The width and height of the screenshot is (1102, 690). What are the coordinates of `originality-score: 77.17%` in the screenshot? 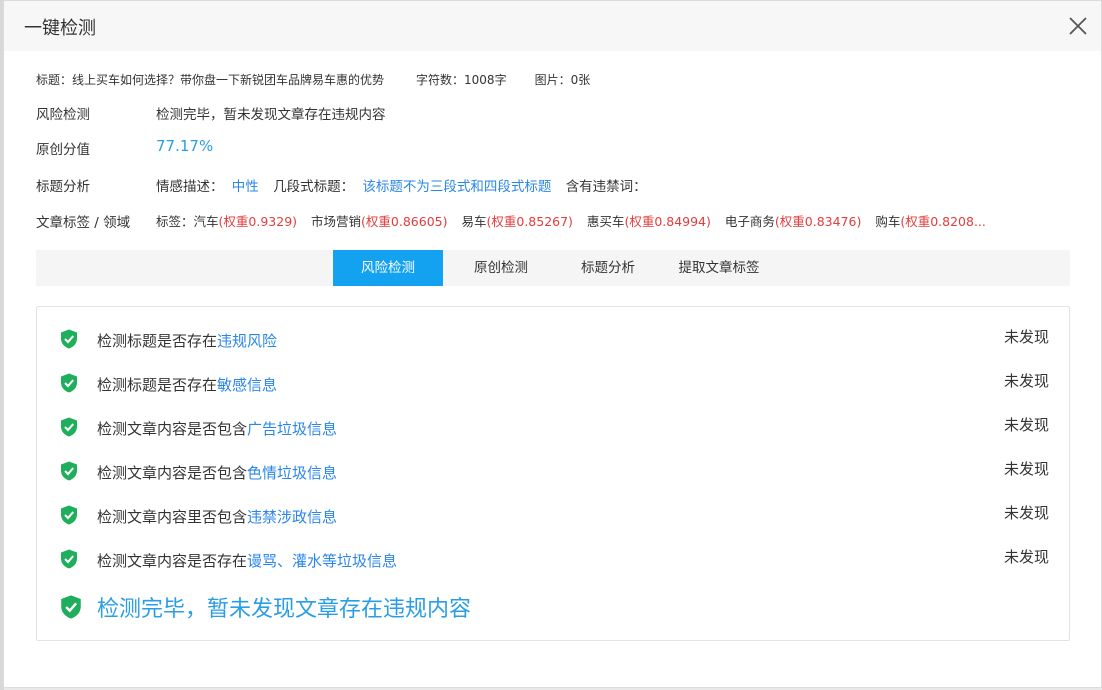 It's located at (185, 146).